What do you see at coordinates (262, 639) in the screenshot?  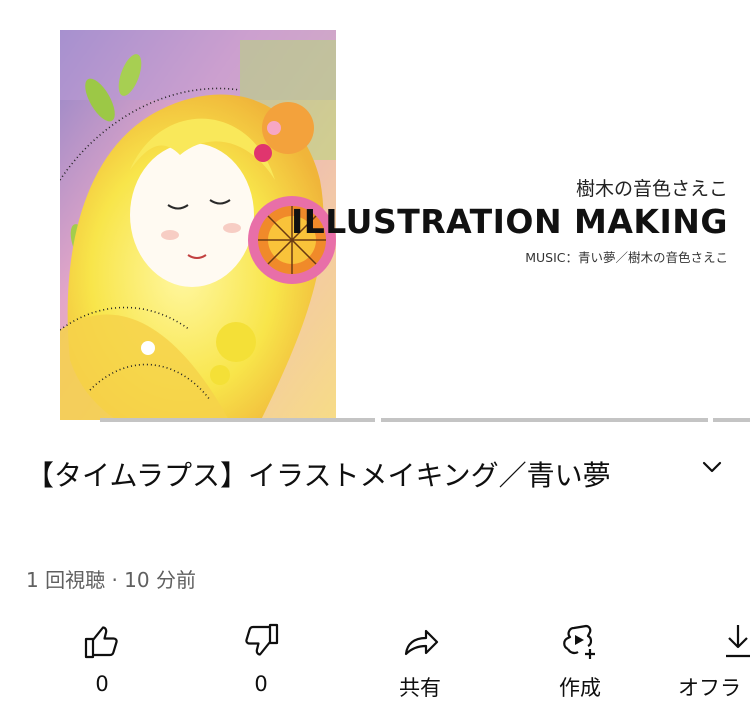 I see `thumbs-down-icon` at bounding box center [262, 639].